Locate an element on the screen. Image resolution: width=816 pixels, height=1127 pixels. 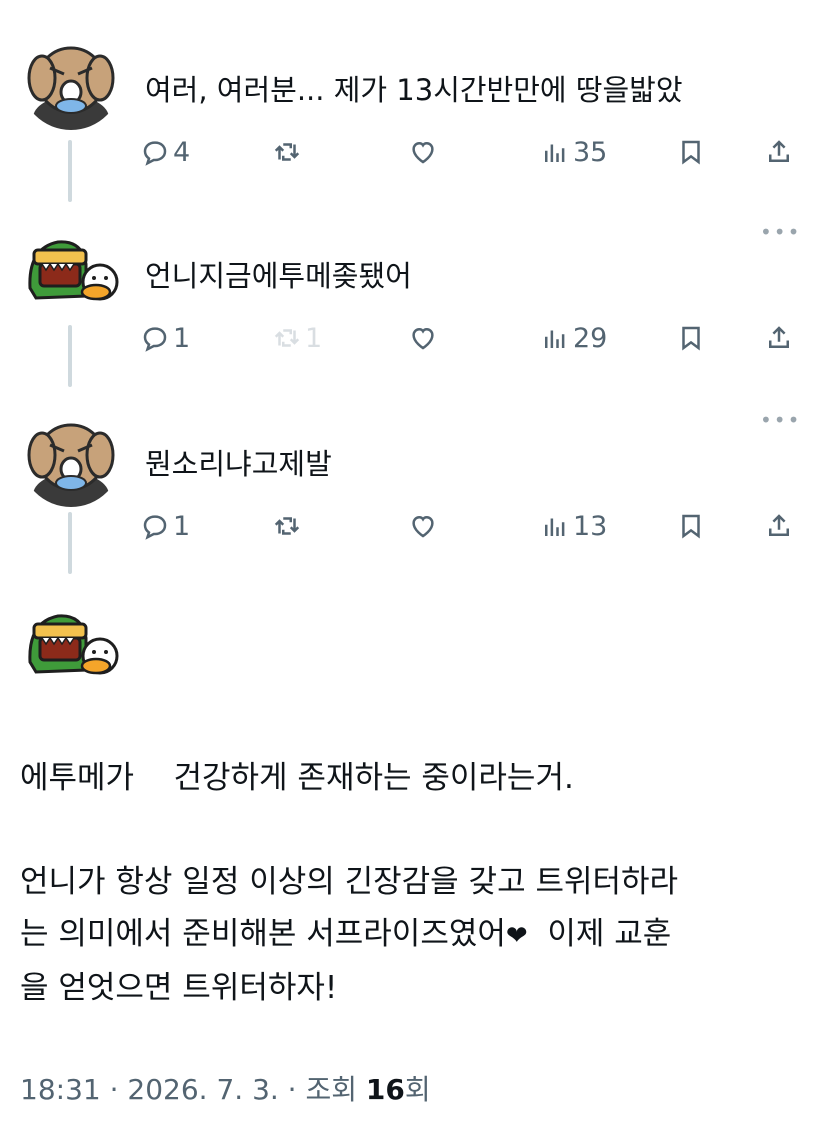
main-post-line-4: 는 의미에서 준비해본 서프라이즈였어❤ 이제 교훈 is located at coordinates (349, 935).